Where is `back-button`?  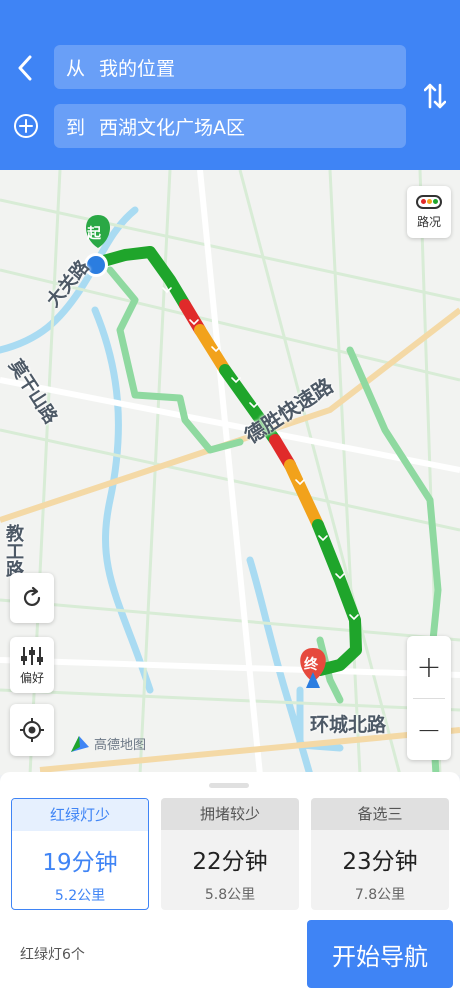 back-button is located at coordinates (25, 68).